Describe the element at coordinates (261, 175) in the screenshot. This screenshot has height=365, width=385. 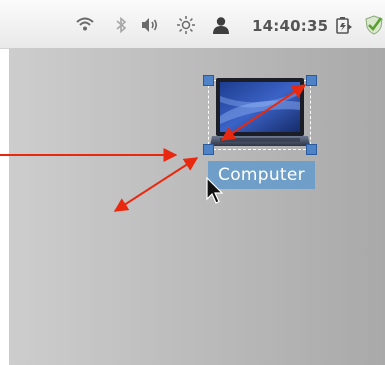
I see `desktop-icon-label: Computer` at that location.